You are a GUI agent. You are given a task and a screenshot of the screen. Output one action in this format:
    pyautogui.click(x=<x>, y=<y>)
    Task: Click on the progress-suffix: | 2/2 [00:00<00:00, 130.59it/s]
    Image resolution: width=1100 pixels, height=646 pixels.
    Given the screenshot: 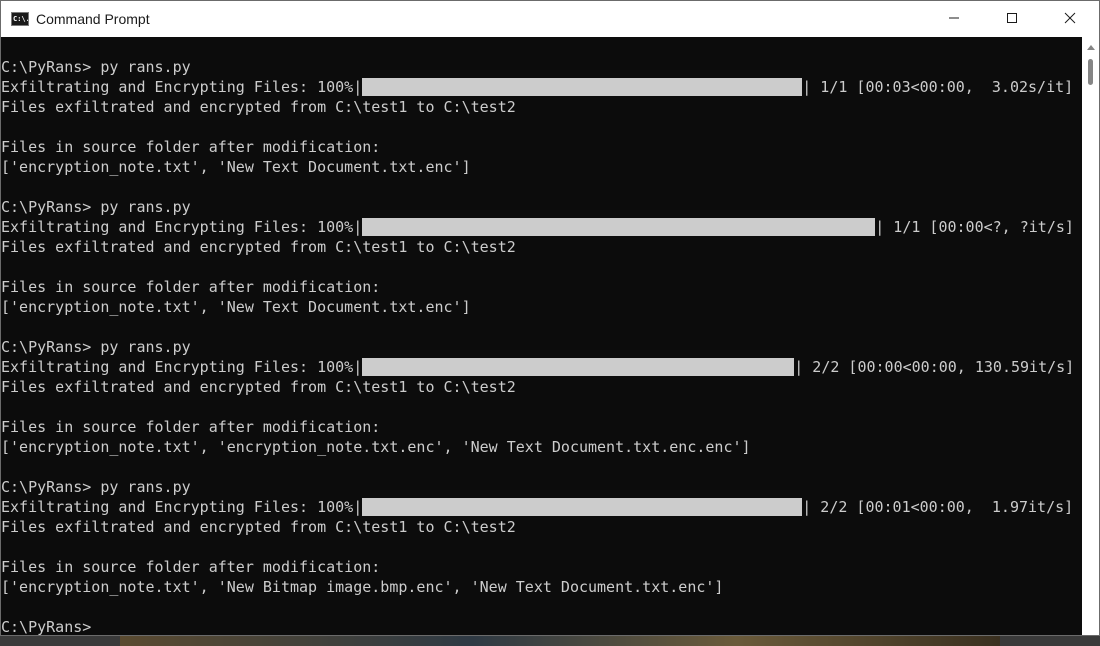 What is the action you would take?
    pyautogui.click(x=934, y=367)
    